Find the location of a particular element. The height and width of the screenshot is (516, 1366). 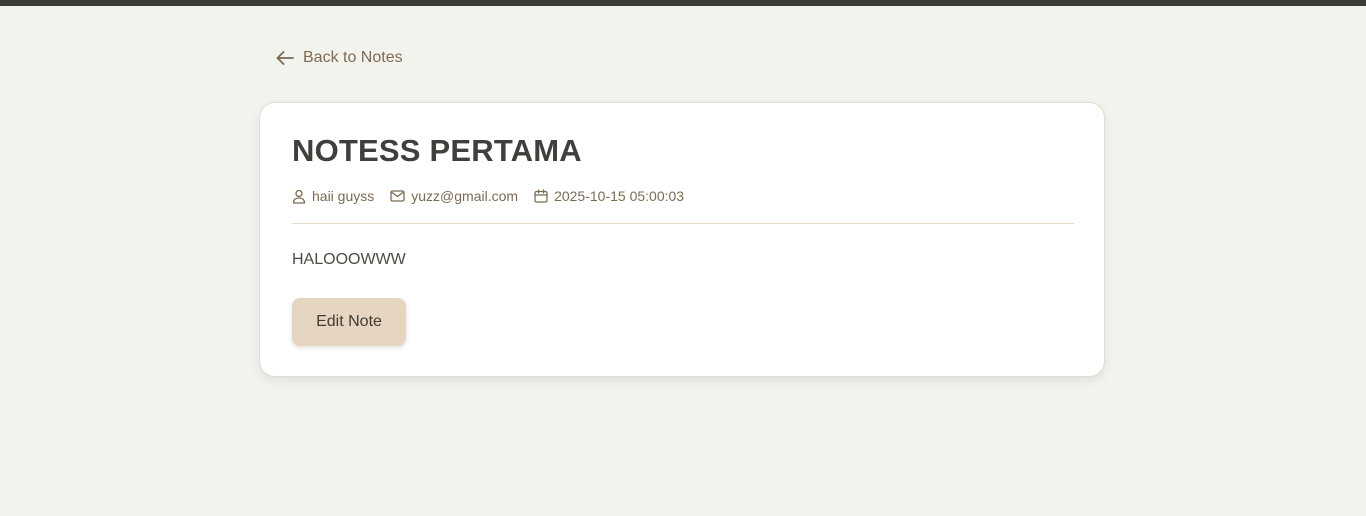

divider is located at coordinates (683, 223).